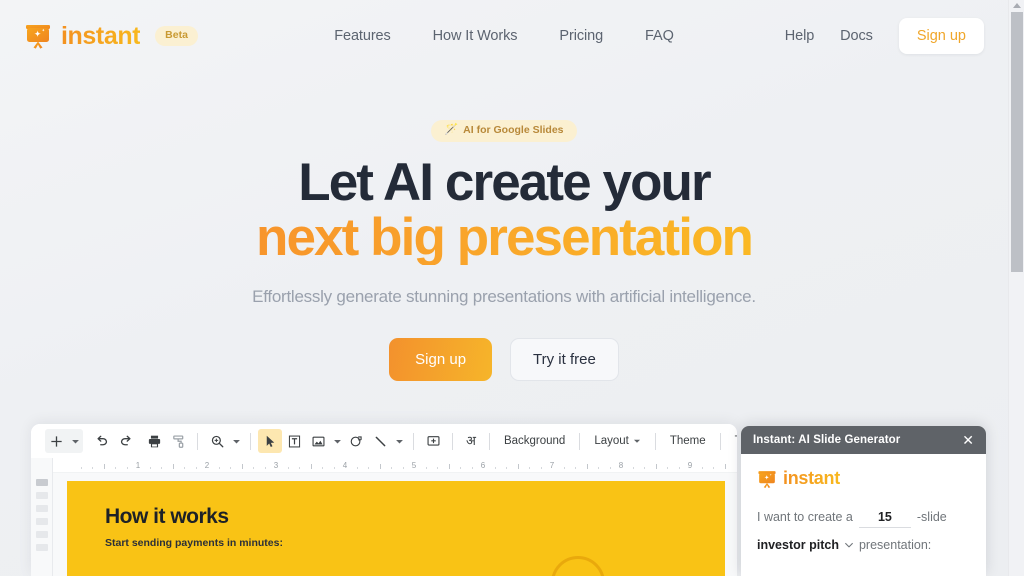 The image size is (1024, 576). I want to click on ruler-corner, so click(42, 465).